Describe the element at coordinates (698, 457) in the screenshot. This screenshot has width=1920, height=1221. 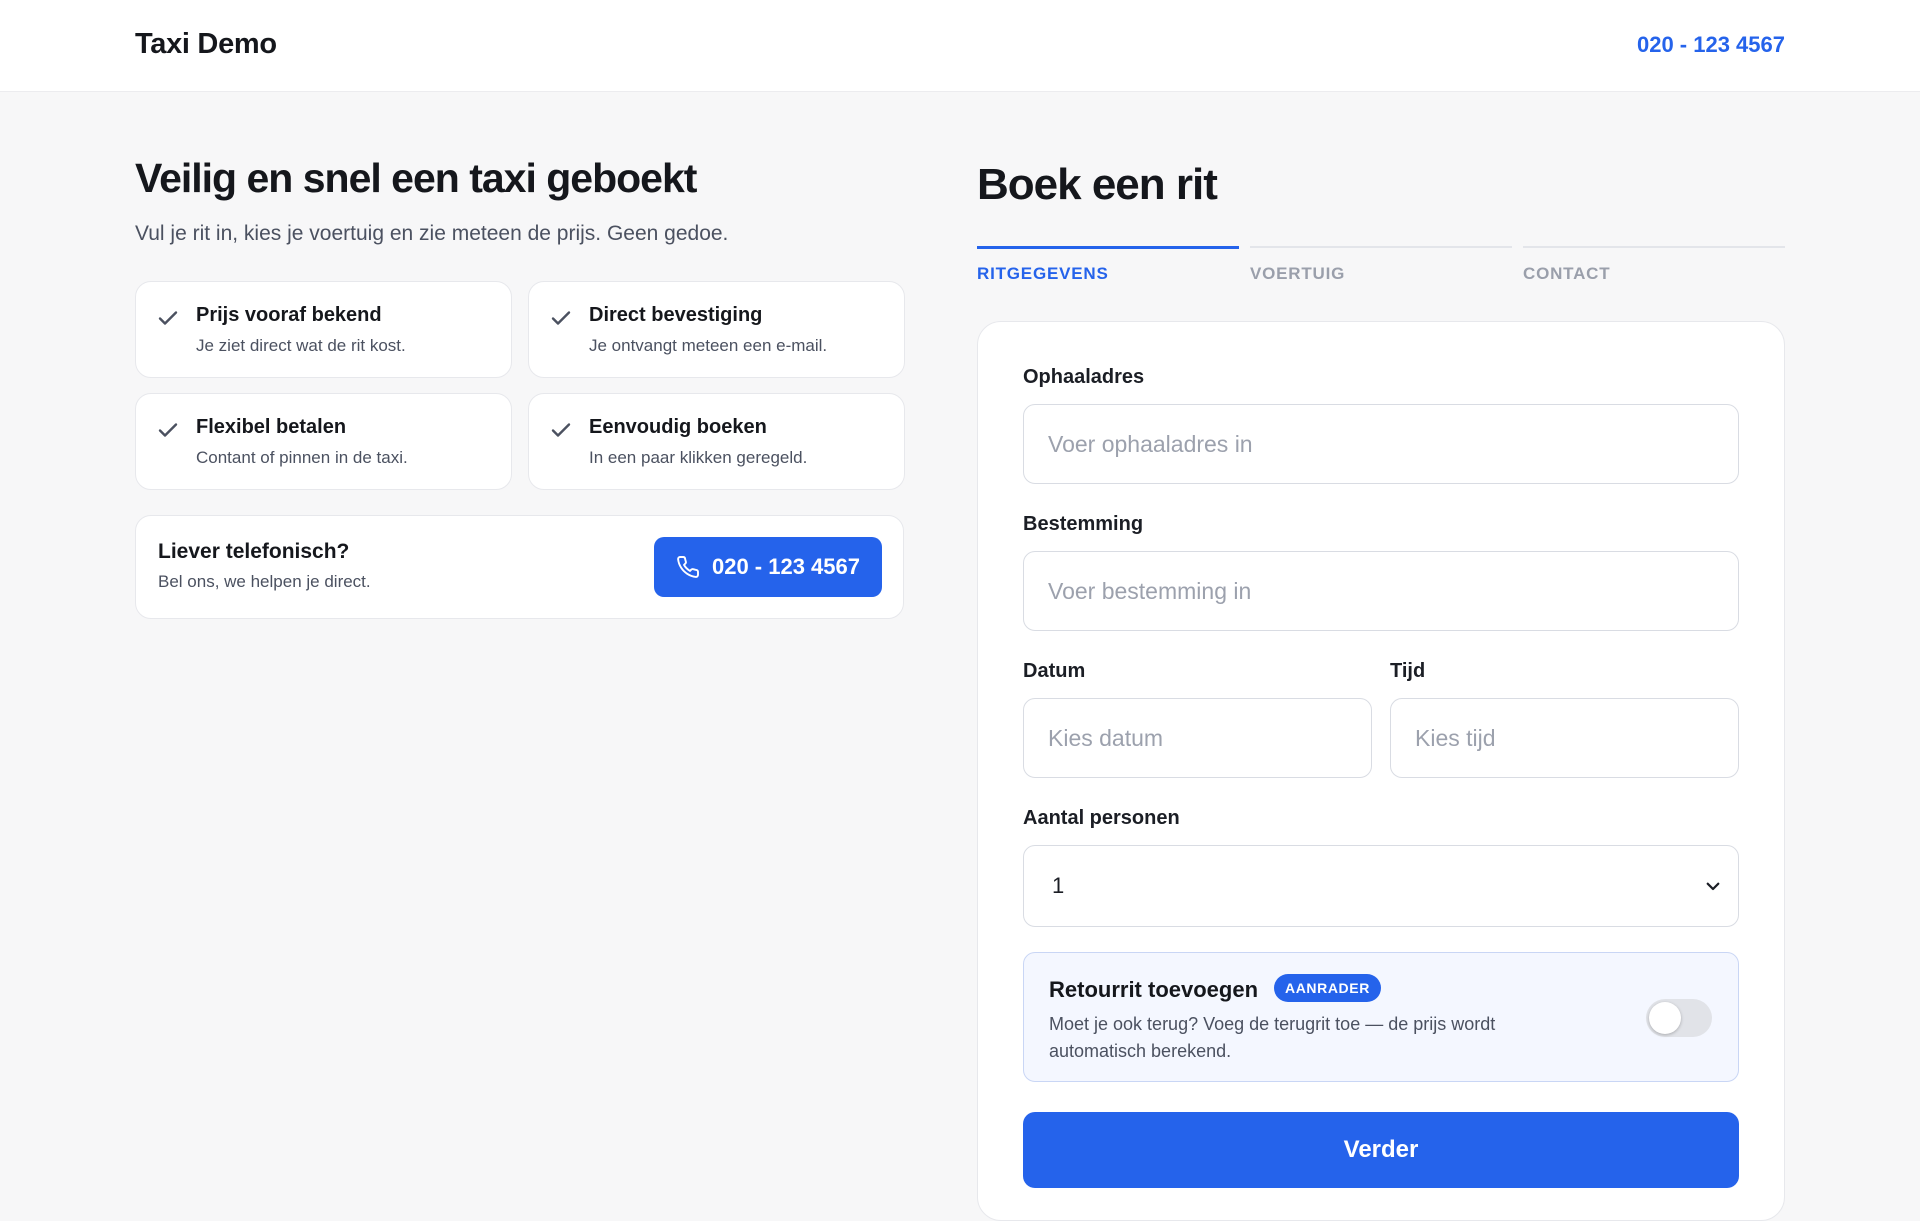
I see `feature-description: In een paar klikken geregeld.` at that location.